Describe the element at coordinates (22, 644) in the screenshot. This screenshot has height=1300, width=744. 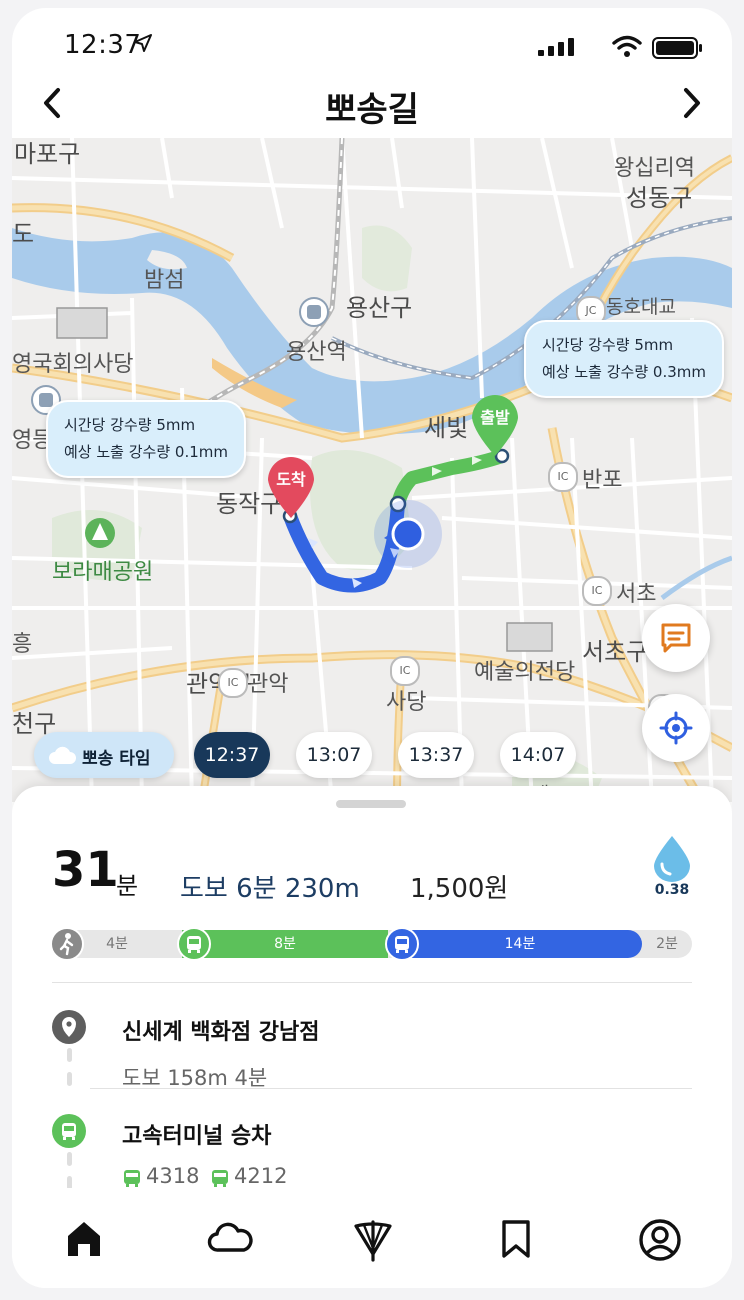
I see `map-label: 흥` at that location.